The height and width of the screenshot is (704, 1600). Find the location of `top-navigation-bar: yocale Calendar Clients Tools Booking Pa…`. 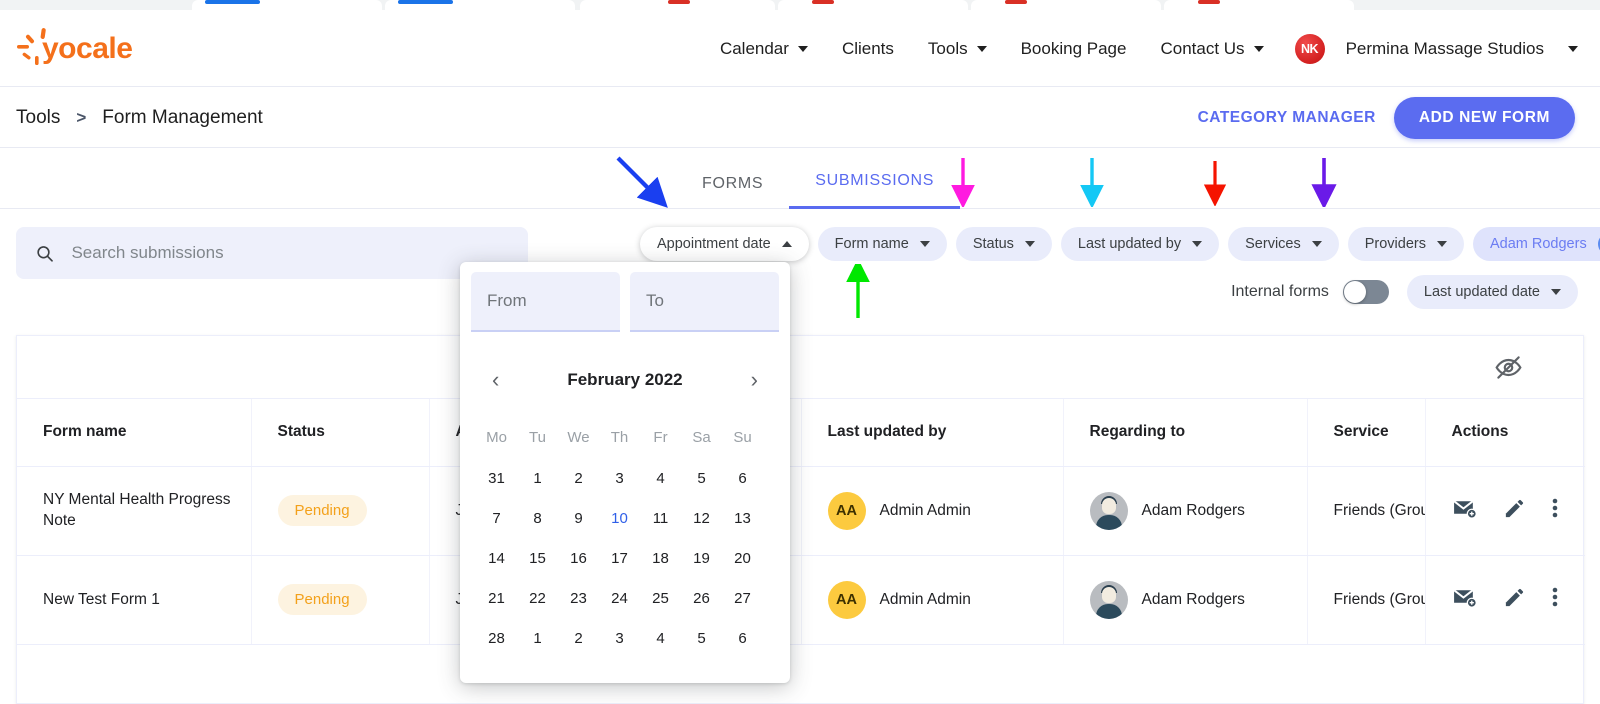

top-navigation-bar: yocale Calendar Clients Tools Booking Pa… is located at coordinates (800, 48).